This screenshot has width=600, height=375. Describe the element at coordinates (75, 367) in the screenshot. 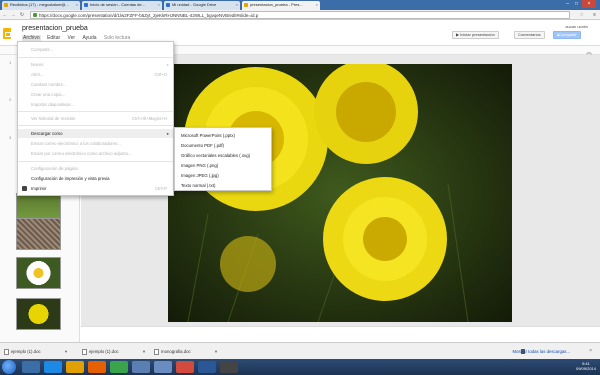

I see `folder-icon` at that location.